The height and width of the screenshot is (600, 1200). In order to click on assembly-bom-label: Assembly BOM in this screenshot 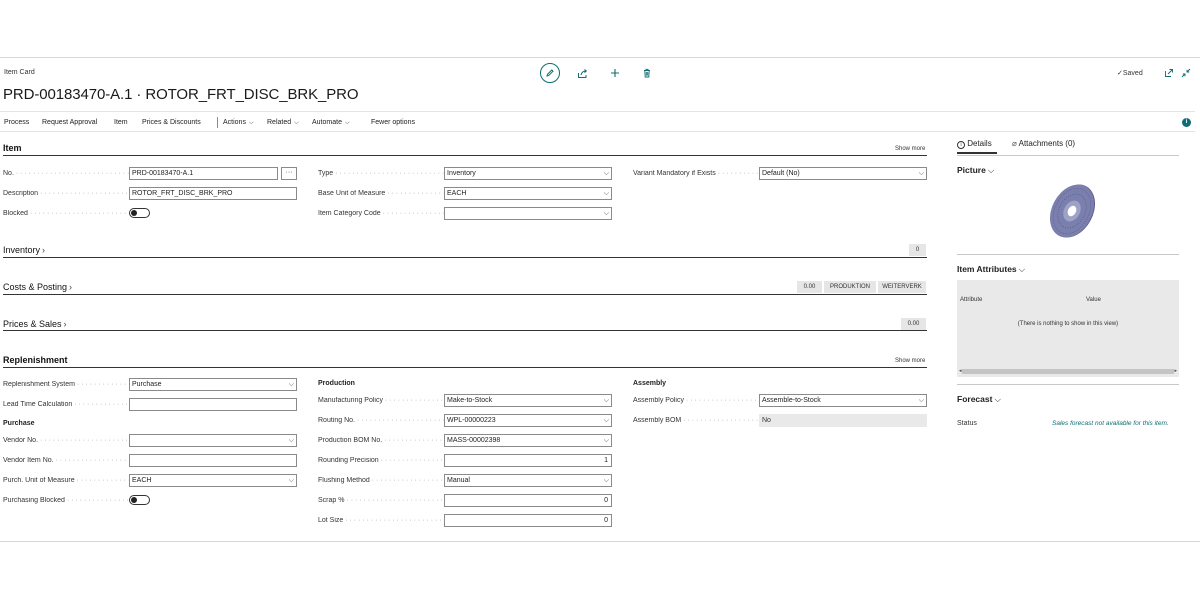, I will do `click(696, 420)`.